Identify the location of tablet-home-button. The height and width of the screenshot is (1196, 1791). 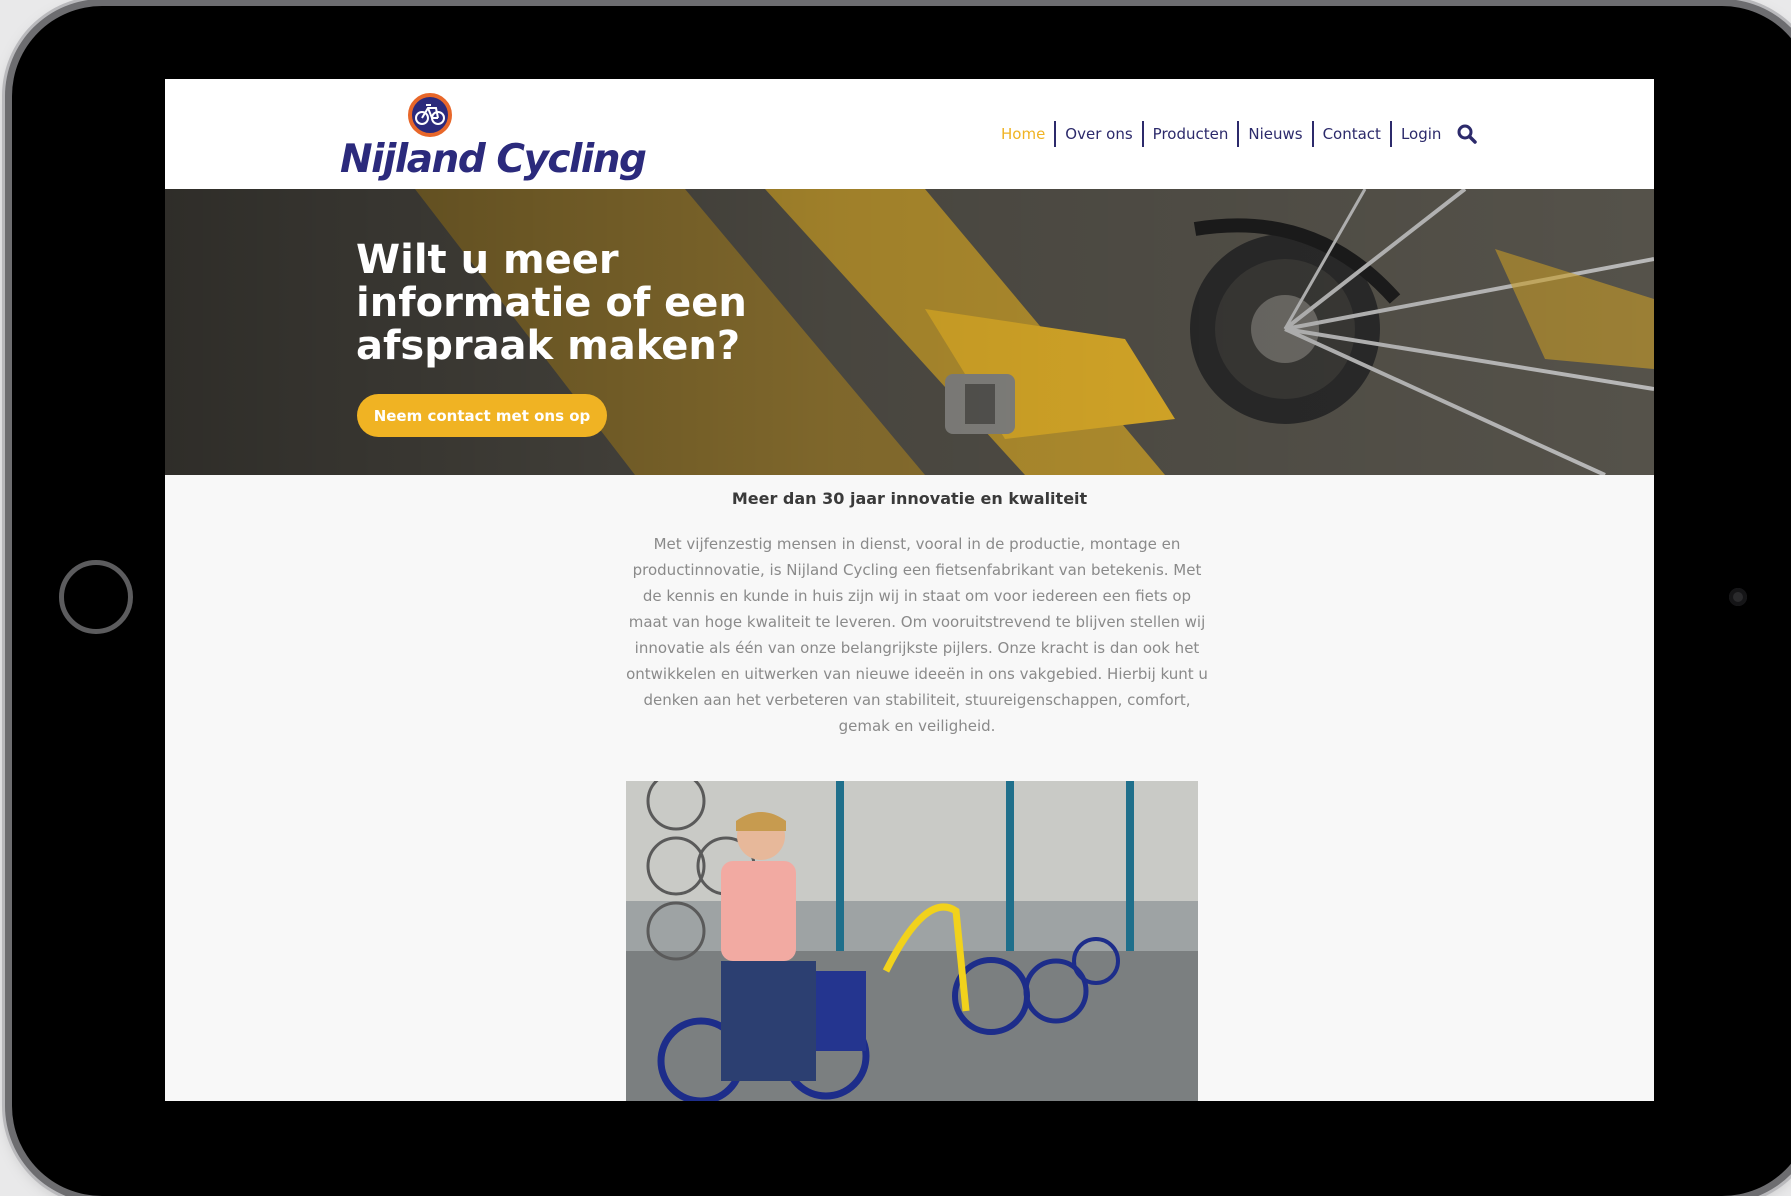
(96, 597).